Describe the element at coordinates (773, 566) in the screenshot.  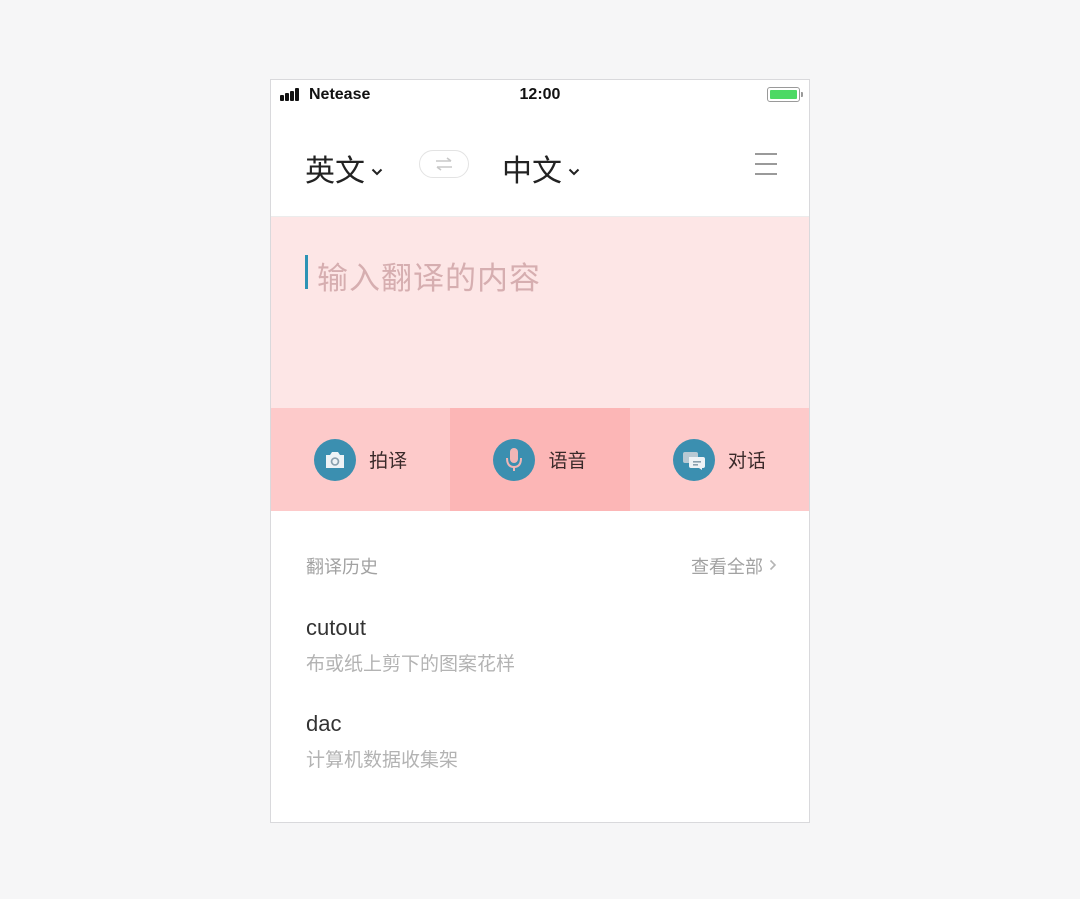
I see `chevron-right-icon` at that location.